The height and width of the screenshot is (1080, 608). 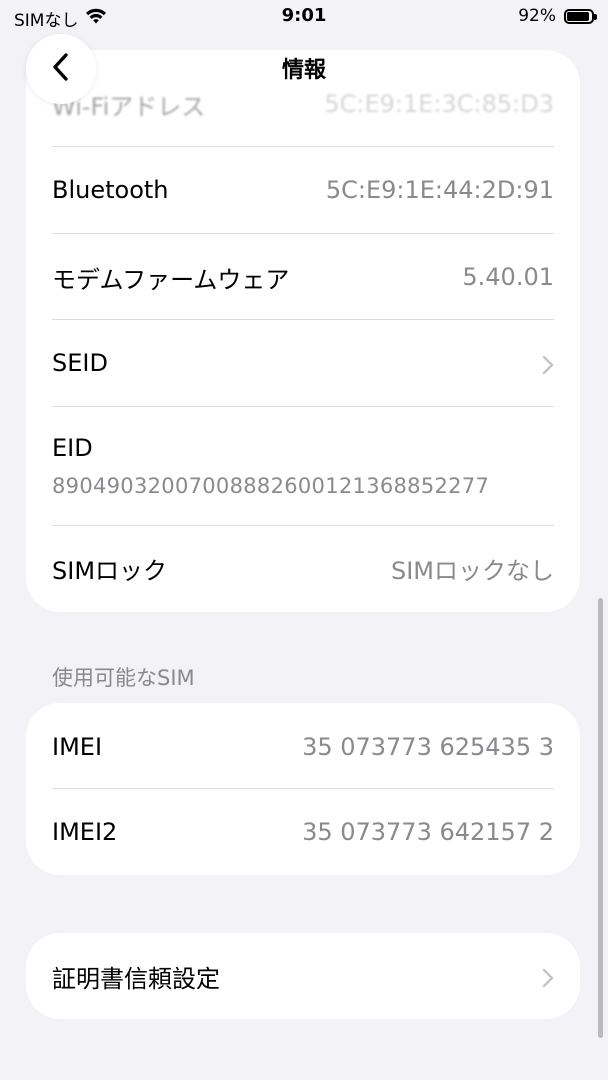 I want to click on imei2-value: 35 073773 642157 2, so click(x=428, y=832).